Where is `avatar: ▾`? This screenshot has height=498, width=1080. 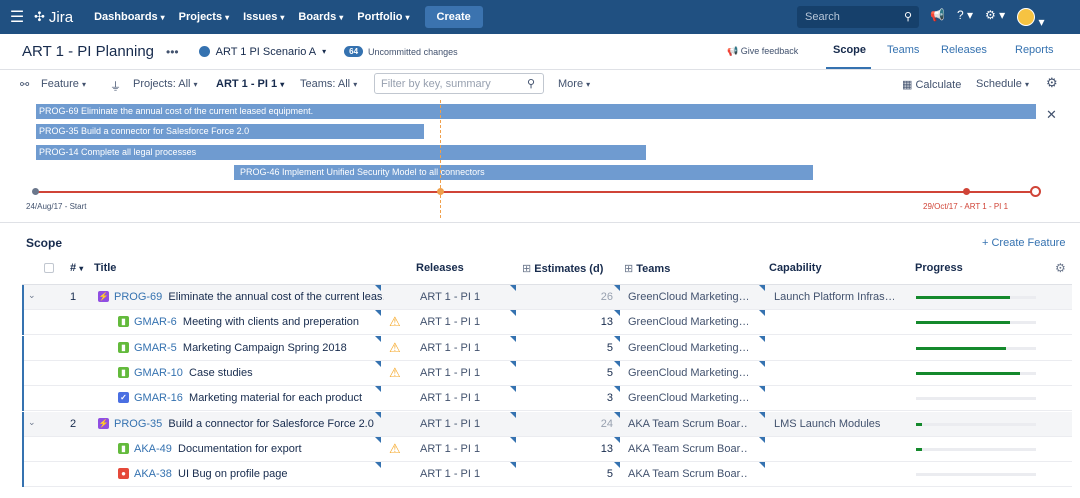 avatar: ▾ is located at coordinates (1030, 18).